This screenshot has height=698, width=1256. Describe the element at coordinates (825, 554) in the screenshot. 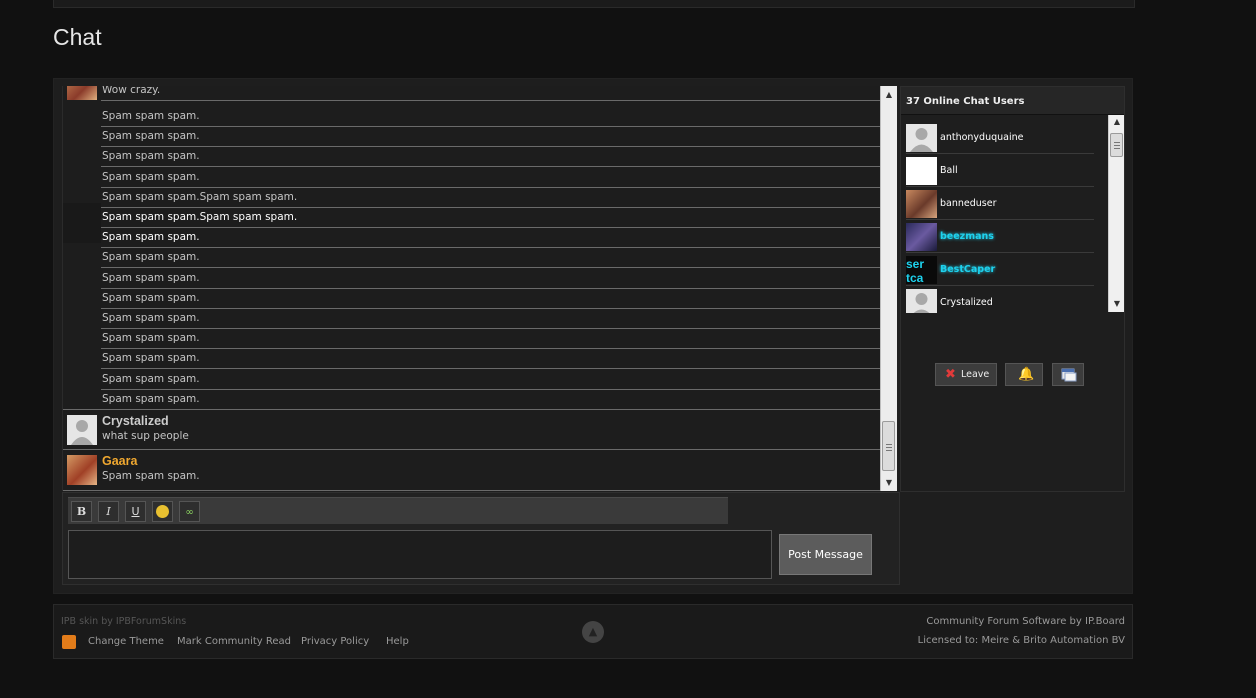

I see `post-message-button: Post Message` at that location.